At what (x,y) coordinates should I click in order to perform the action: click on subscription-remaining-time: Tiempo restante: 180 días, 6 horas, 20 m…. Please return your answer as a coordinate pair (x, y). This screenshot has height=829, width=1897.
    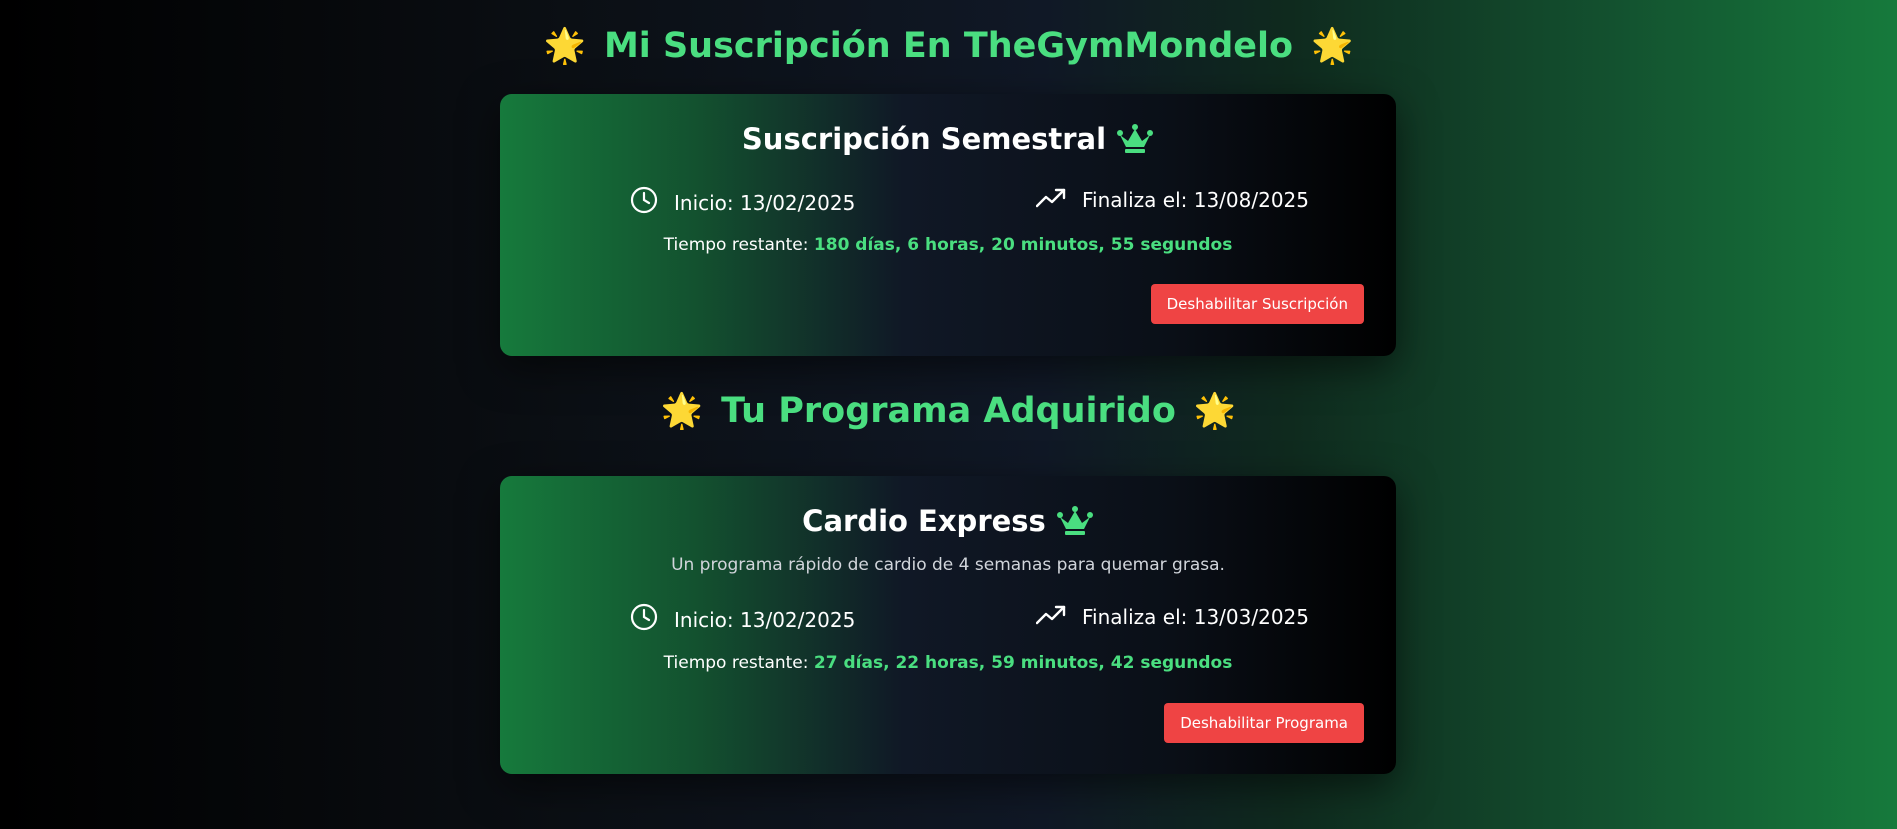
    Looking at the image, I should click on (948, 245).